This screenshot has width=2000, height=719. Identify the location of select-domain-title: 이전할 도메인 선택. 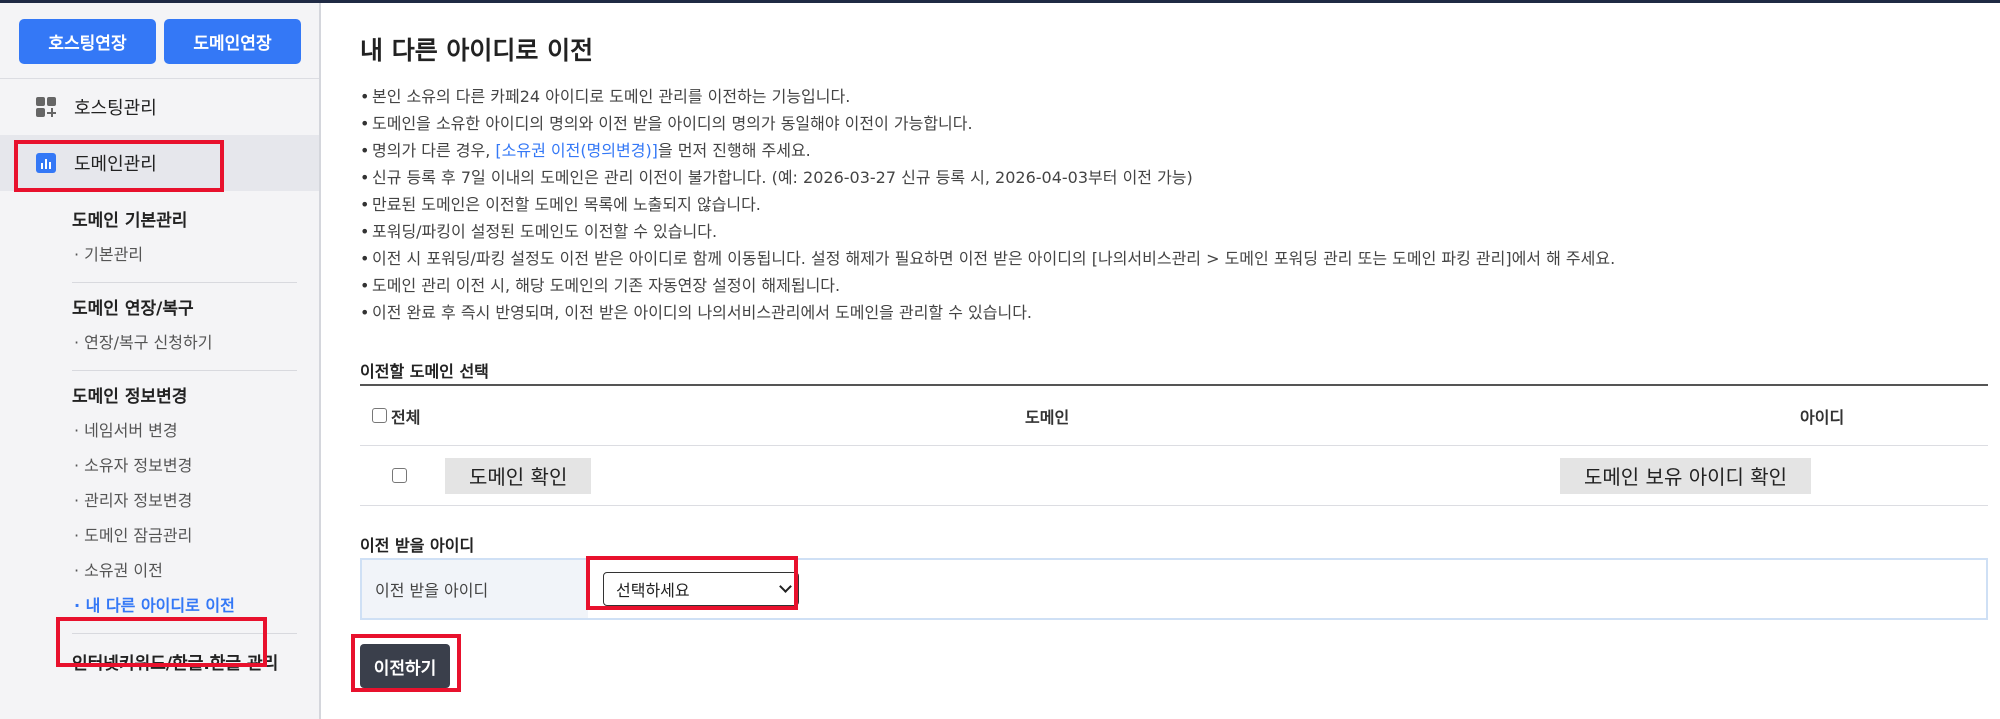
(424, 371).